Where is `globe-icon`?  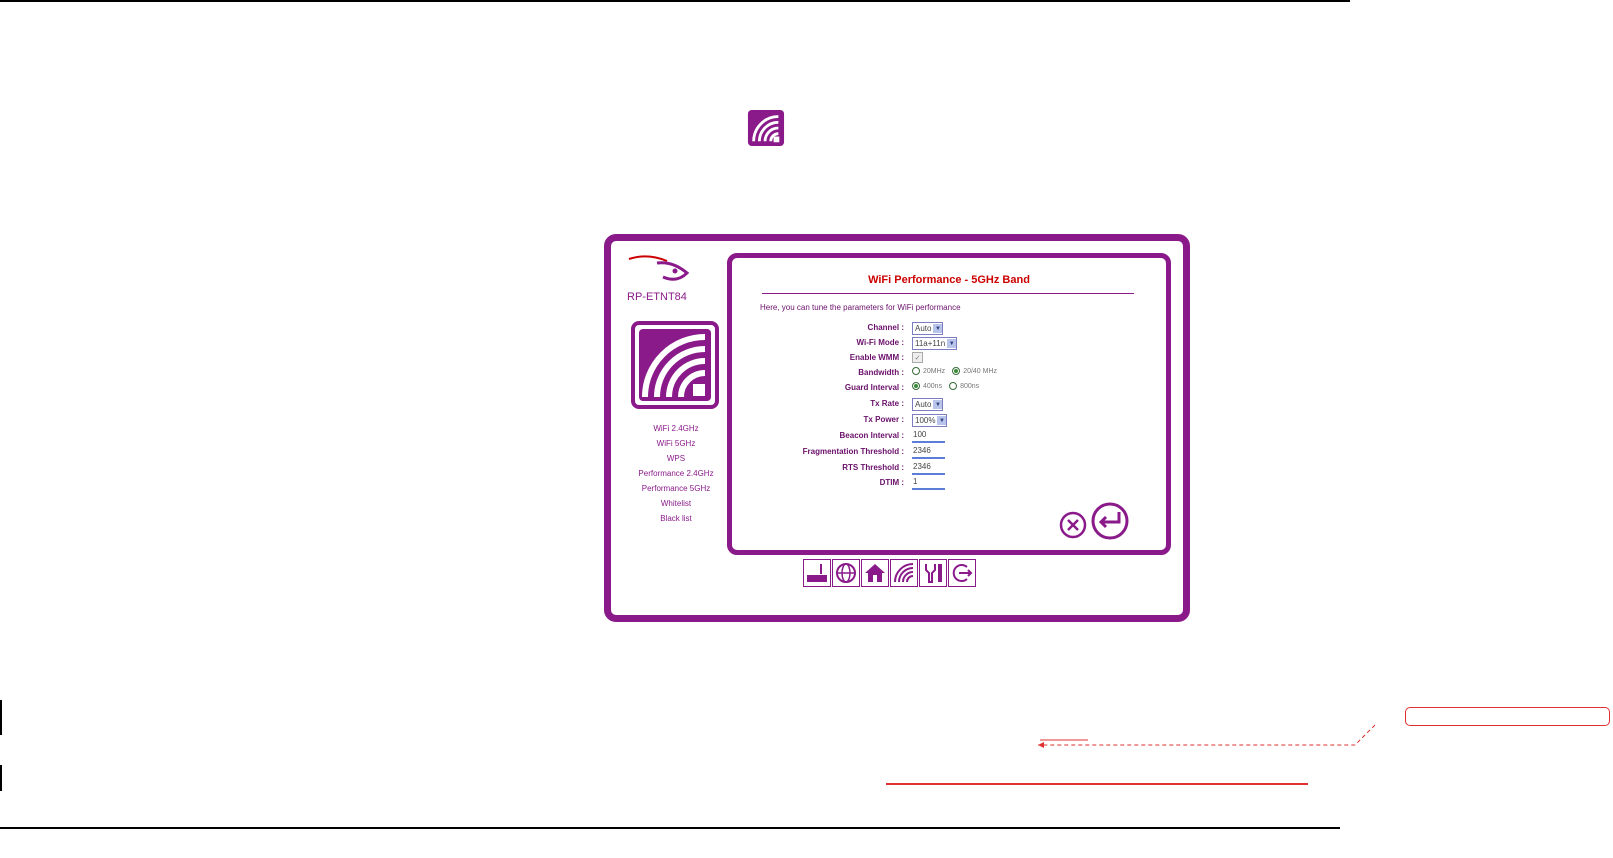
globe-icon is located at coordinates (846, 573).